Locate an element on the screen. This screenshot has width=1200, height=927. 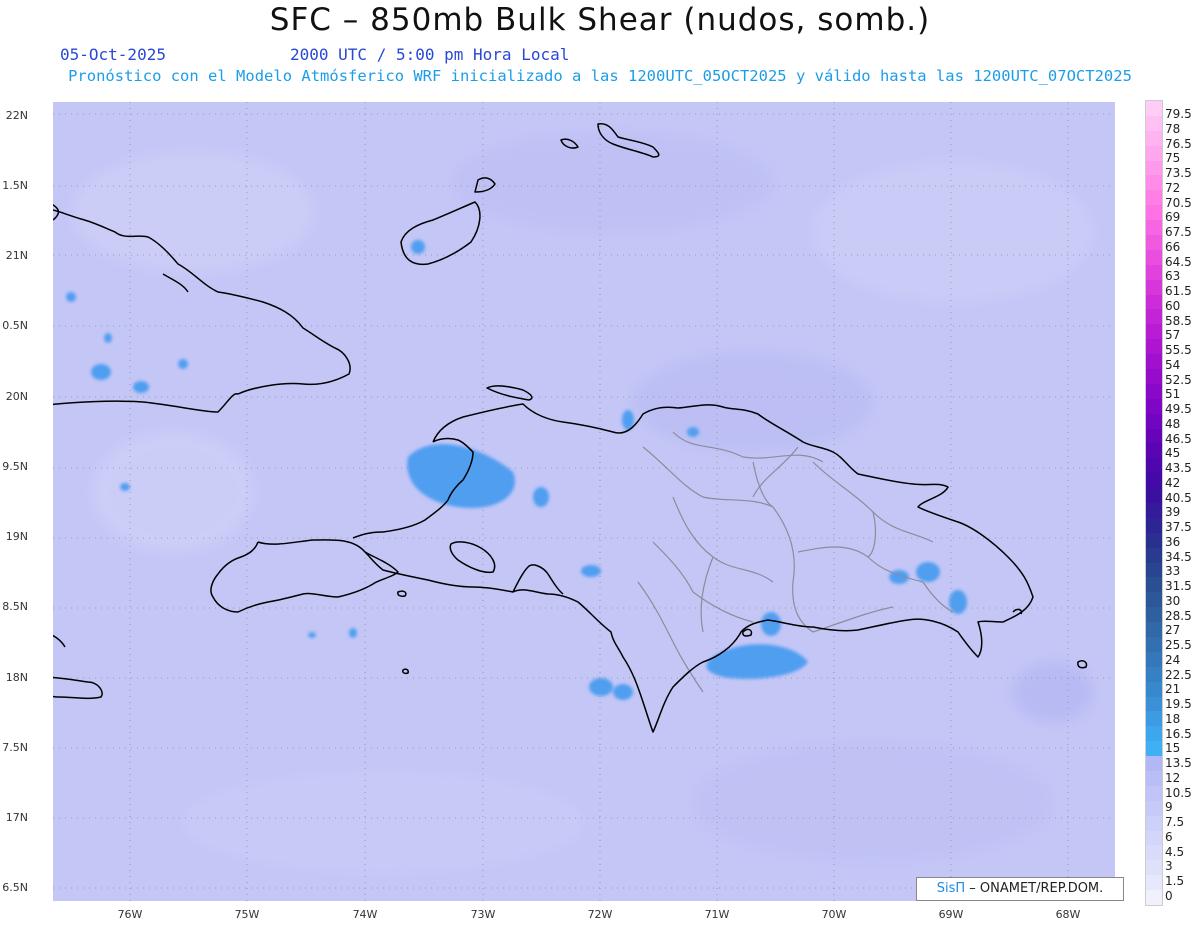
colorbar-label: 61.5 is located at coordinates (1178, 291).